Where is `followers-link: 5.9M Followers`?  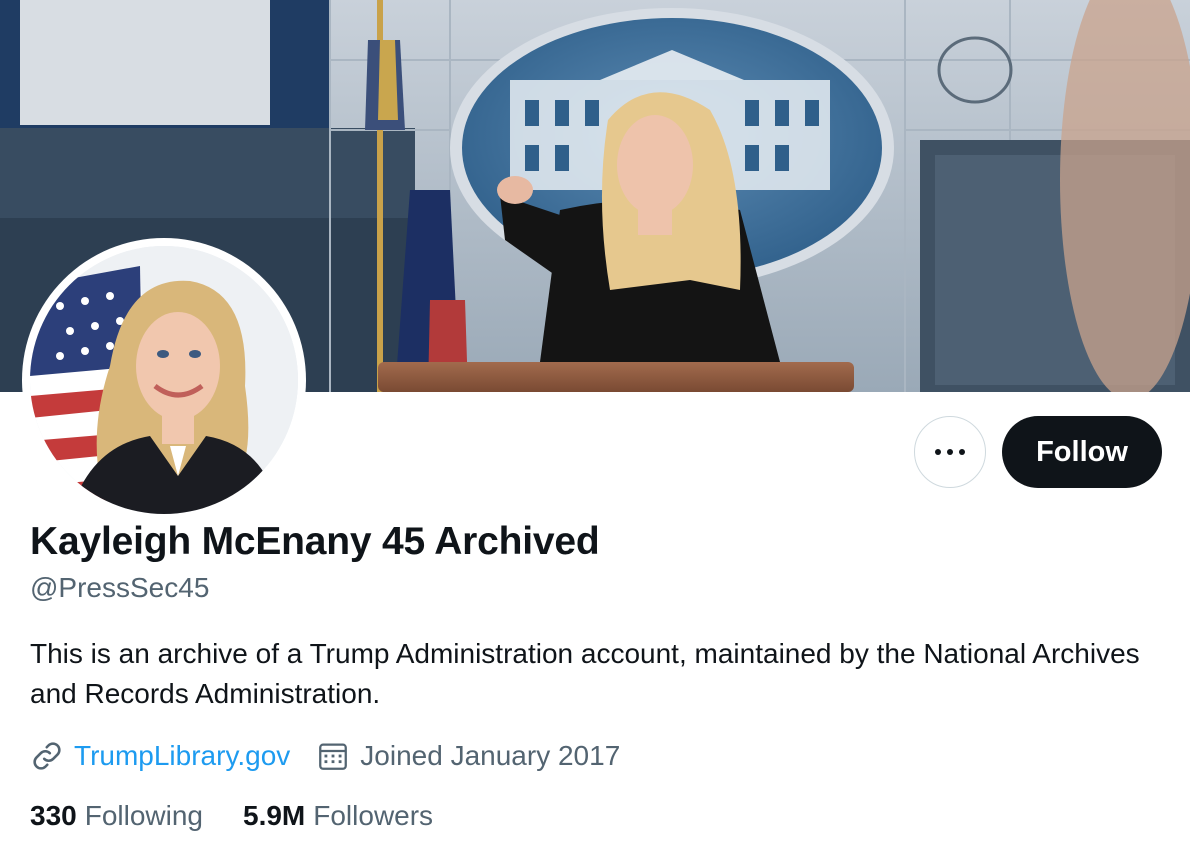 followers-link: 5.9M Followers is located at coordinates (338, 816).